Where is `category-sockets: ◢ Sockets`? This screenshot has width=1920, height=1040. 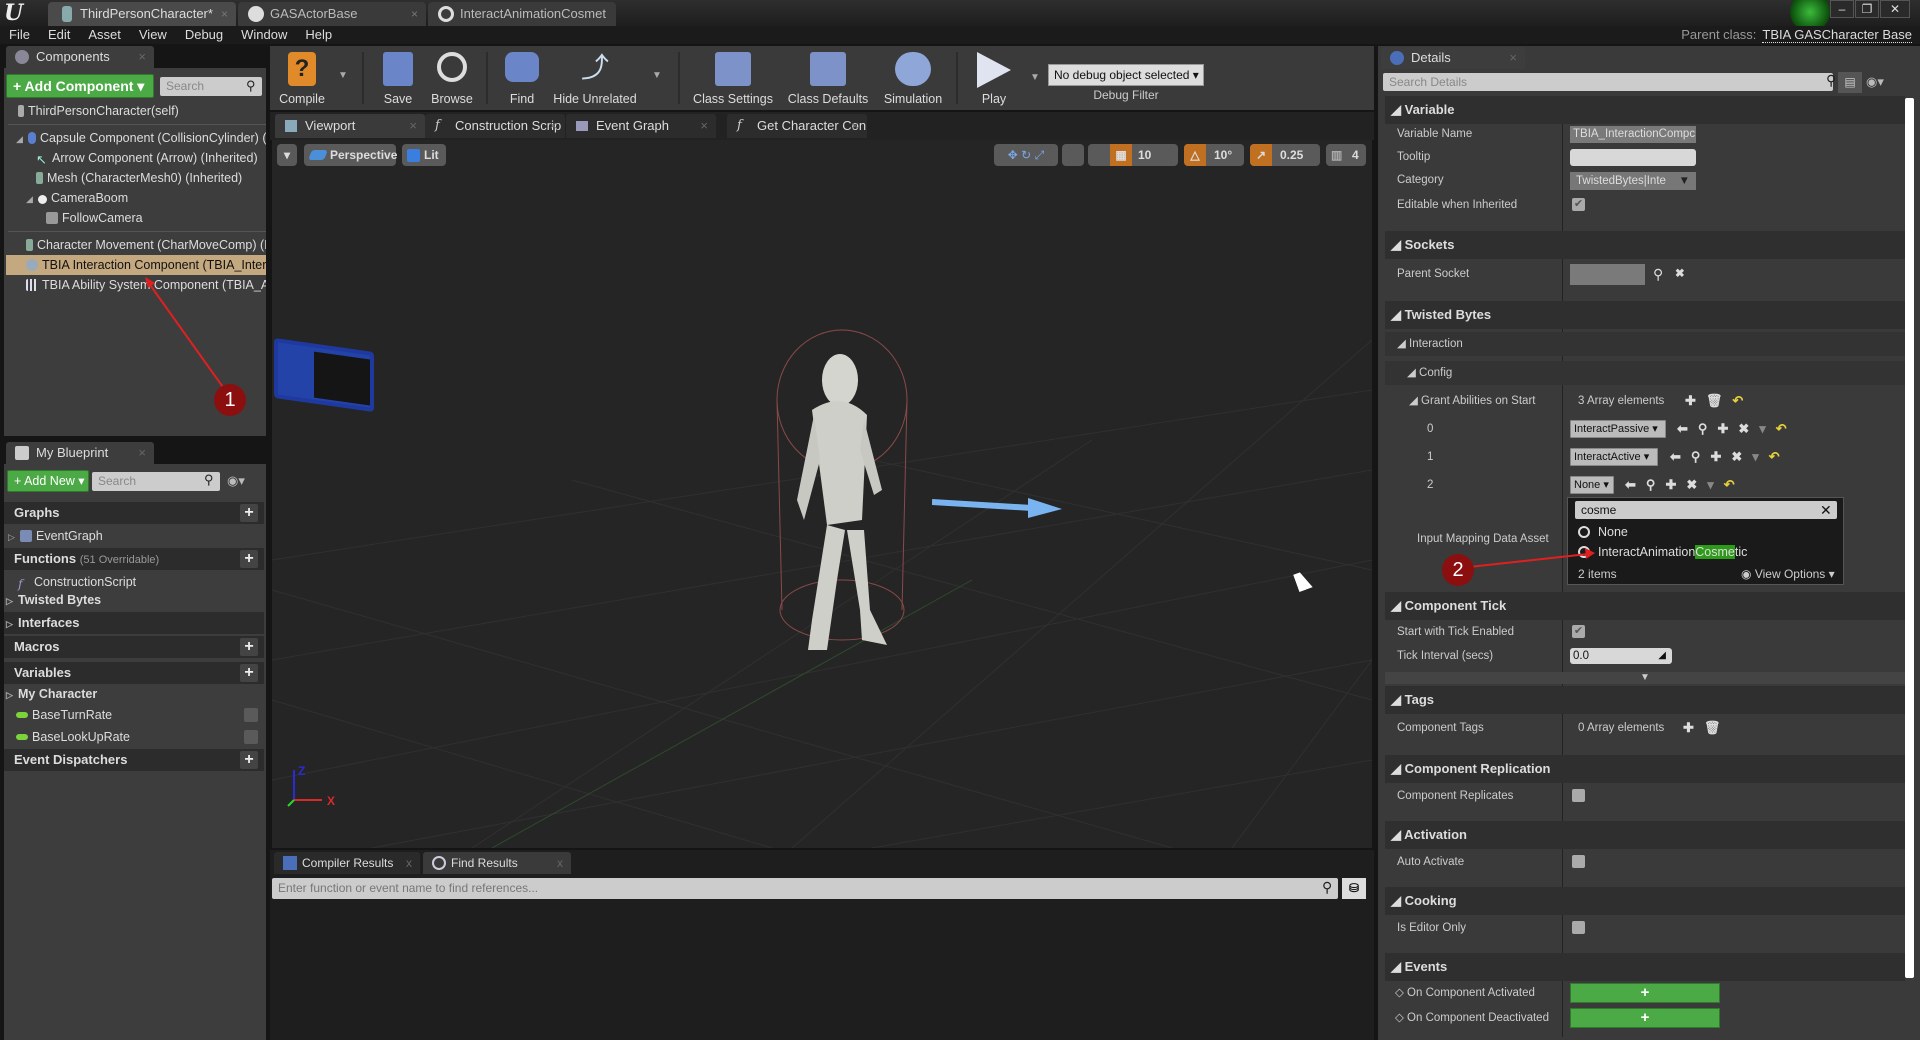 category-sockets: ◢ Sockets is located at coordinates (1645, 245).